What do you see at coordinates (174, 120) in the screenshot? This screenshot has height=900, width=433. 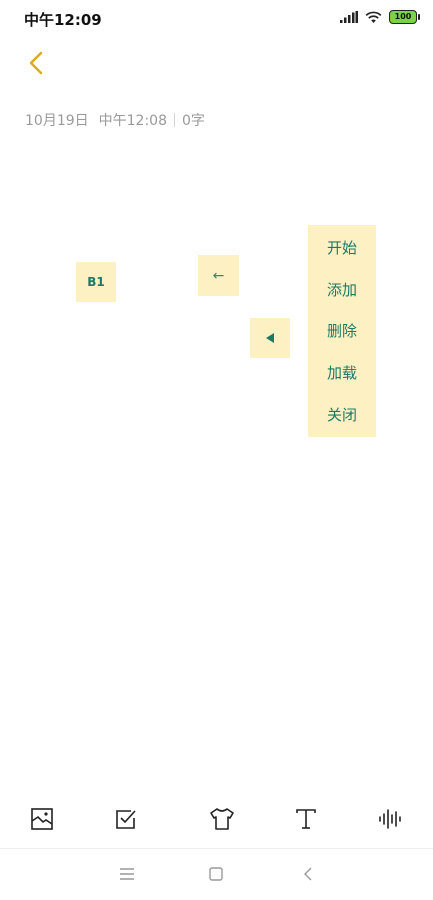 I see `meta-divider` at bounding box center [174, 120].